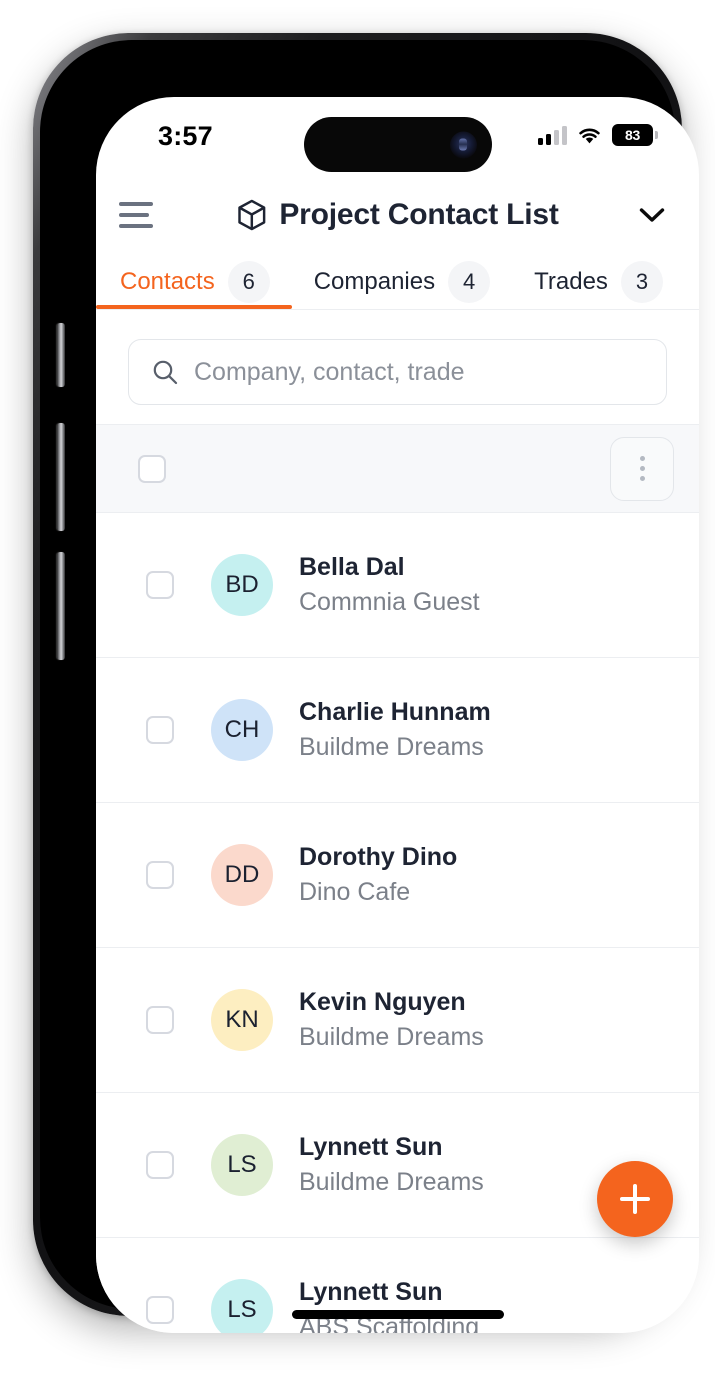  What do you see at coordinates (397, 144) in the screenshot?
I see `dynamic-island` at bounding box center [397, 144].